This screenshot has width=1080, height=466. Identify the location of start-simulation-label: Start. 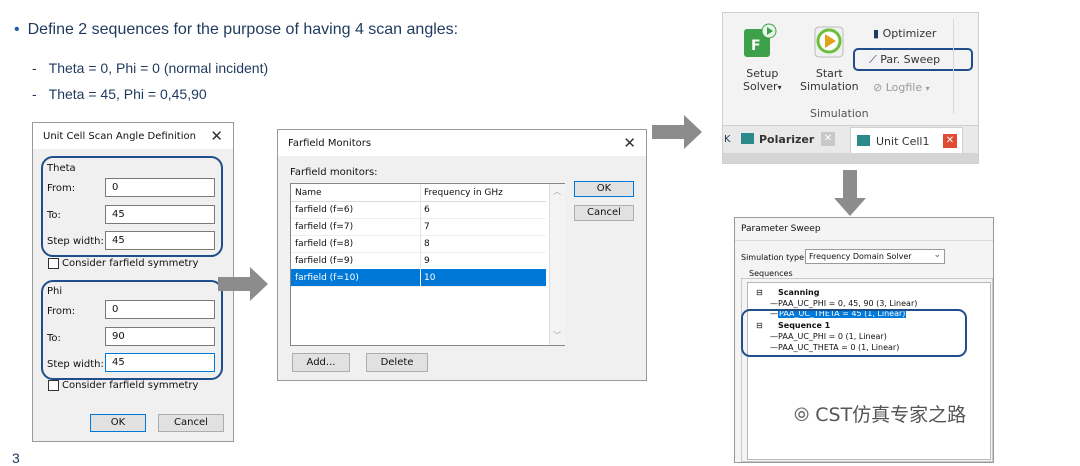
(829, 73).